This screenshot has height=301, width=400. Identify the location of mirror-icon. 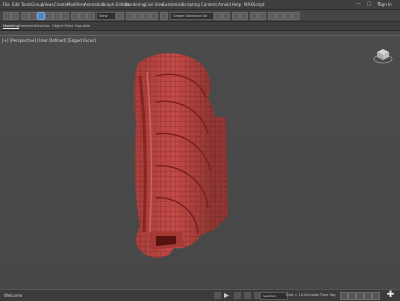
(218, 16).